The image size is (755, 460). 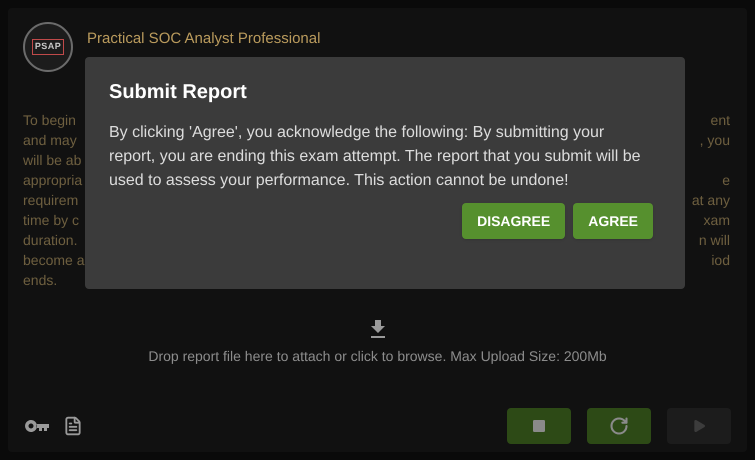 What do you see at coordinates (73, 426) in the screenshot?
I see `document-icon` at bounding box center [73, 426].